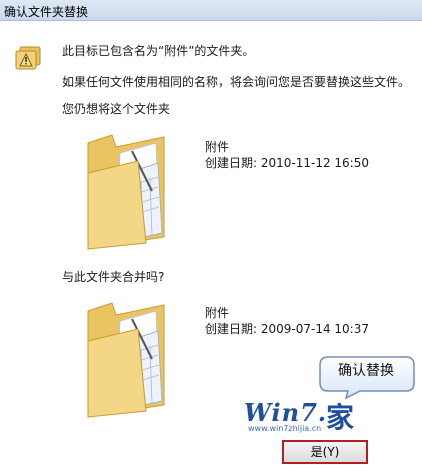 The height and width of the screenshot is (473, 422). Describe the element at coordinates (113, 277) in the screenshot. I see `merge-prompt: 与此文件夹合并吗?` at that location.